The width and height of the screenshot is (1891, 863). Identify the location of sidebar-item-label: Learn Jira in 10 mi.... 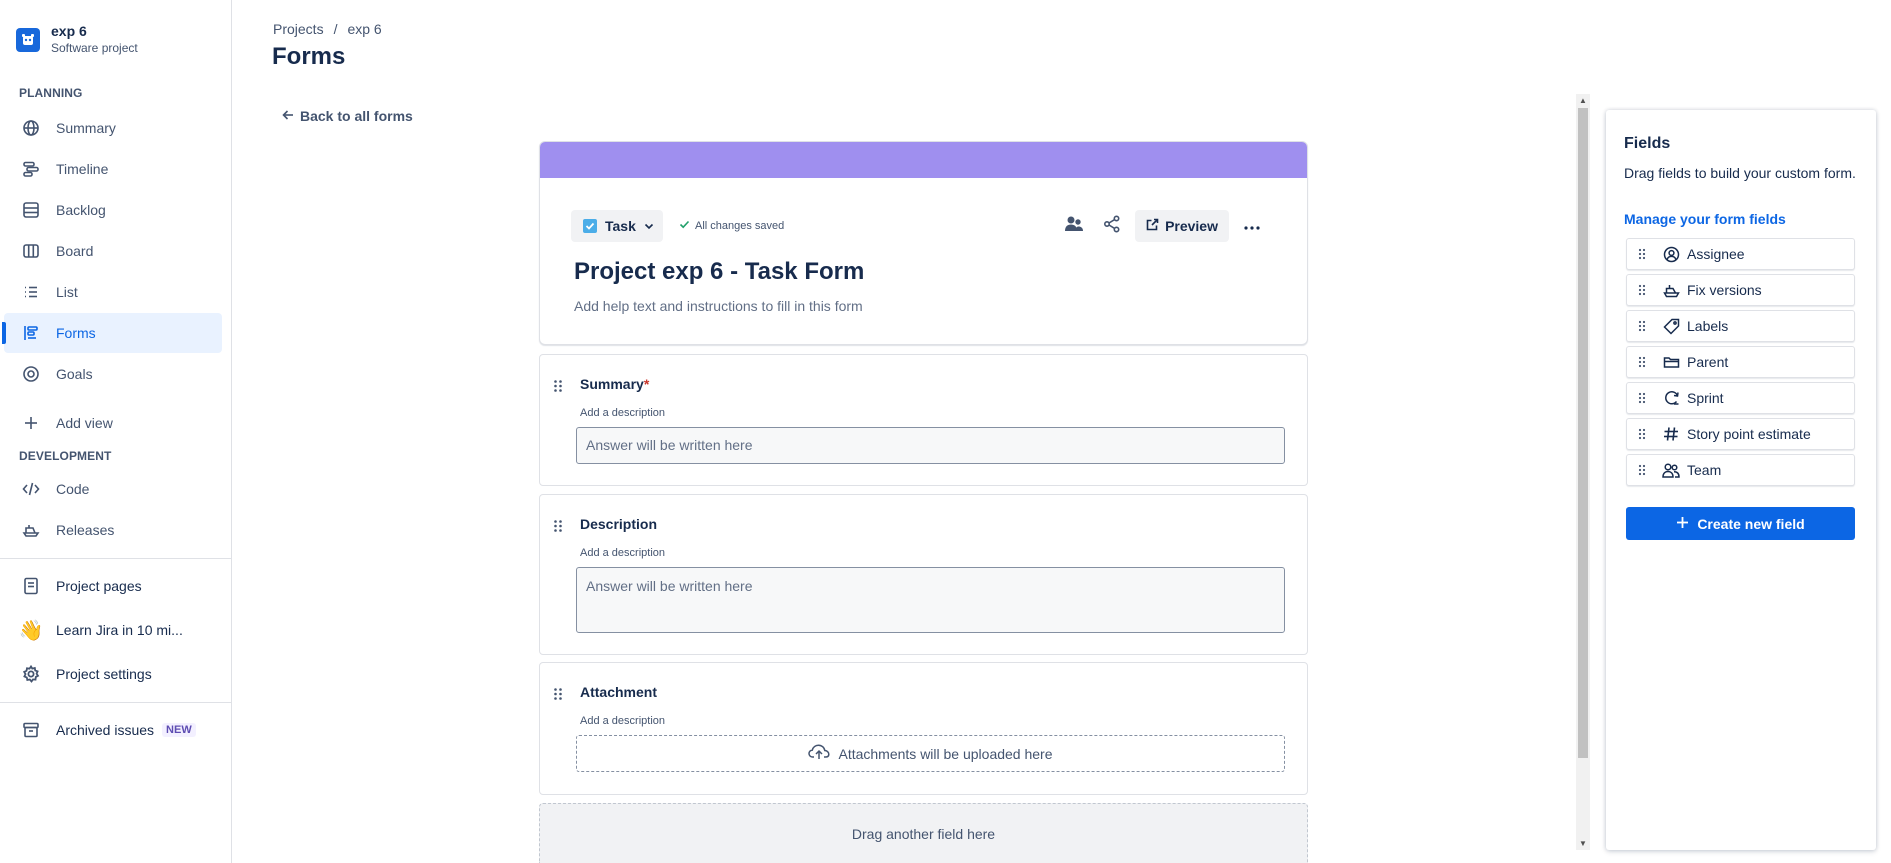
(119, 630).